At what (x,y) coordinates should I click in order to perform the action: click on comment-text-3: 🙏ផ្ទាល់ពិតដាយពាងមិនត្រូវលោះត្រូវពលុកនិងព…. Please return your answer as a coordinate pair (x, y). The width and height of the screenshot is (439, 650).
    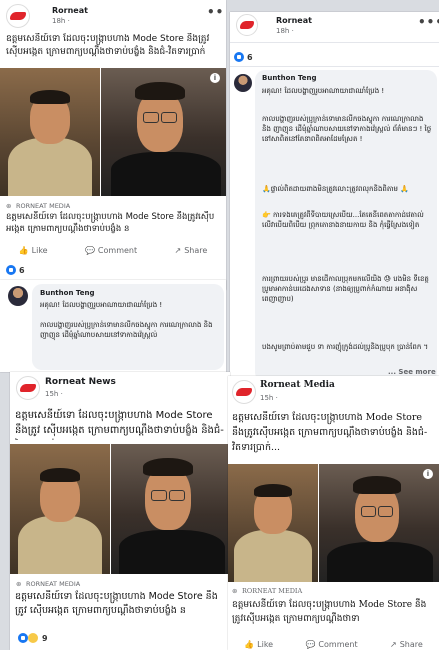
    Looking at the image, I should click on (335, 189).